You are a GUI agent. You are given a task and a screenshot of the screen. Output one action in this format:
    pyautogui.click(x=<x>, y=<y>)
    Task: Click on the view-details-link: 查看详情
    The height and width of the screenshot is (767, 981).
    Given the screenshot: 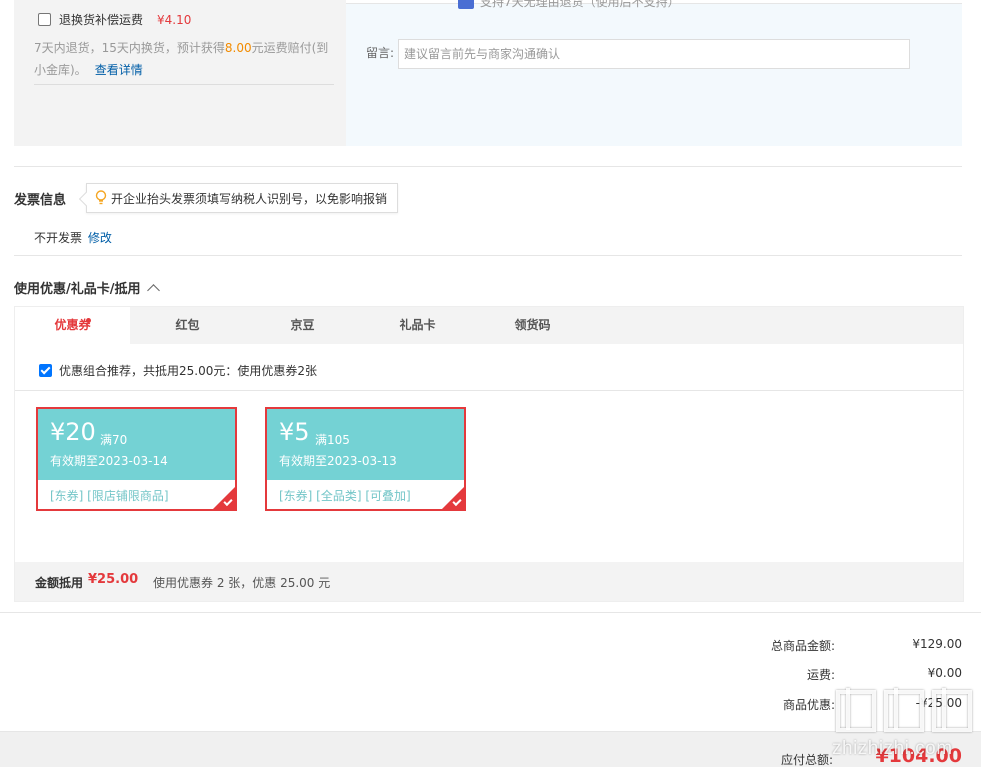 What is the action you would take?
    pyautogui.click(x=119, y=70)
    